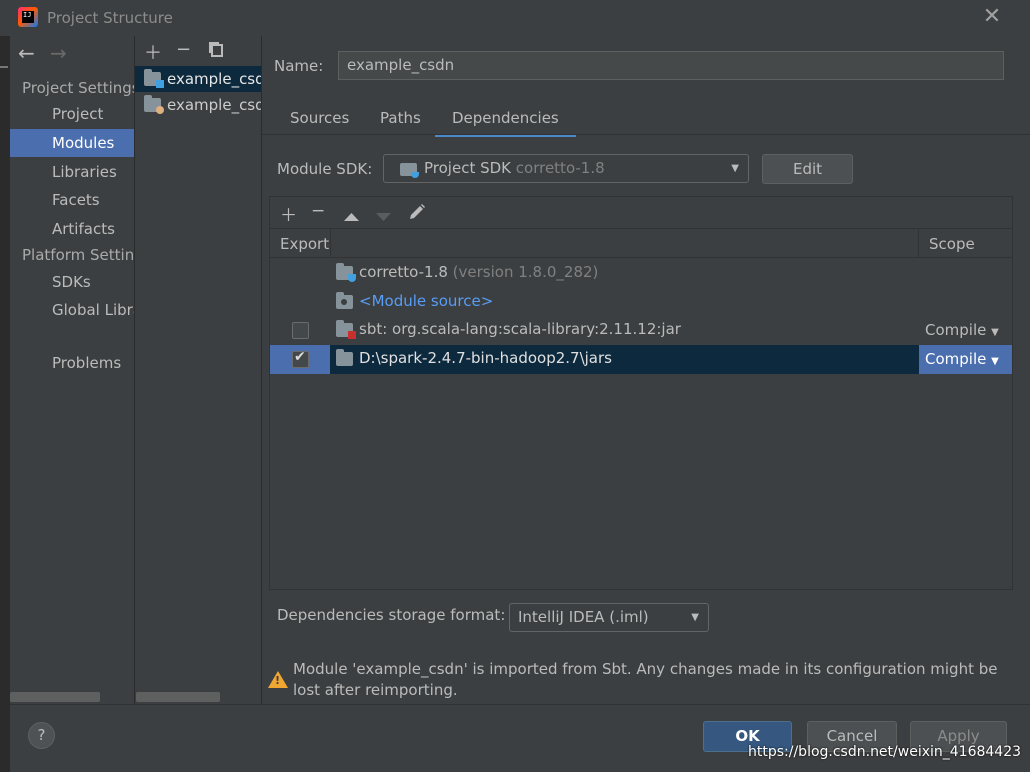  Describe the element at coordinates (72, 363) in the screenshot. I see `nav-item-problems: Problems` at that location.